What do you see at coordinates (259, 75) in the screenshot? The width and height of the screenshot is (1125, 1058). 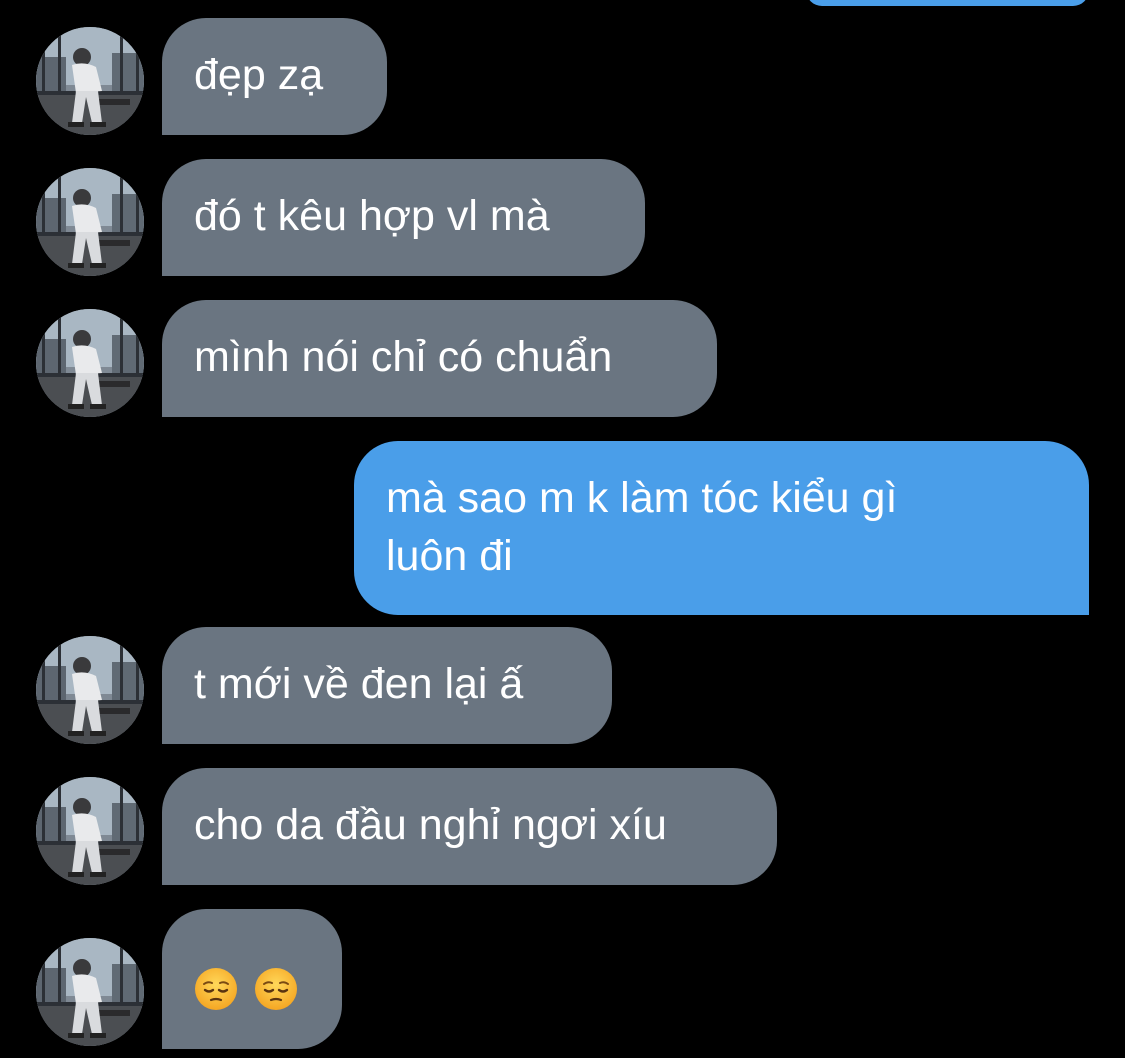 I see `message-text: đẹp zạ` at bounding box center [259, 75].